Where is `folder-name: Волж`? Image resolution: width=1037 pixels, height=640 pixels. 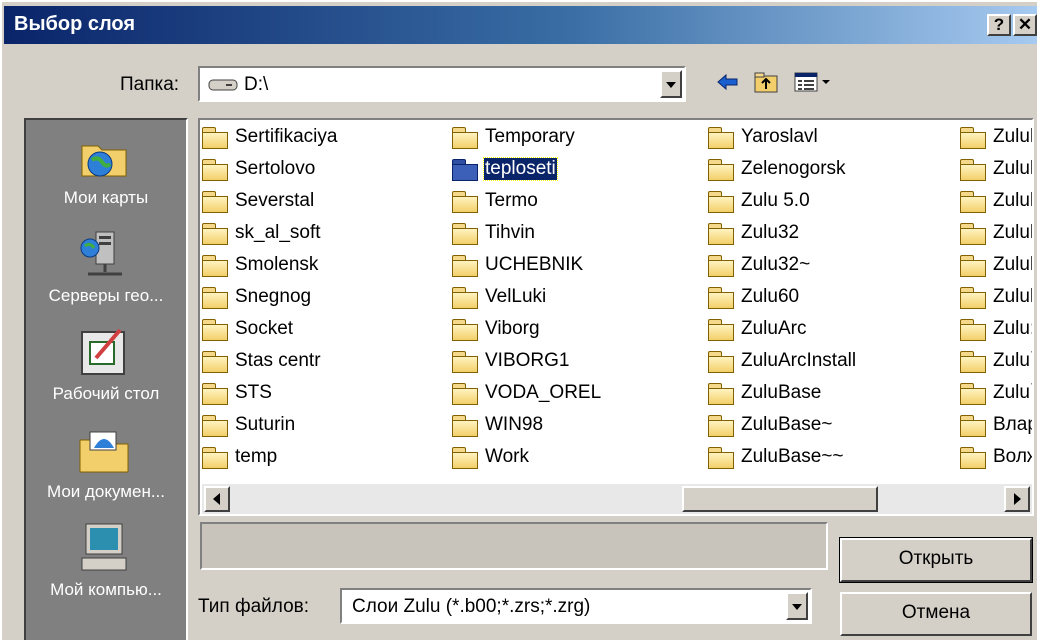
folder-name: Волж is located at coordinates (1012, 456).